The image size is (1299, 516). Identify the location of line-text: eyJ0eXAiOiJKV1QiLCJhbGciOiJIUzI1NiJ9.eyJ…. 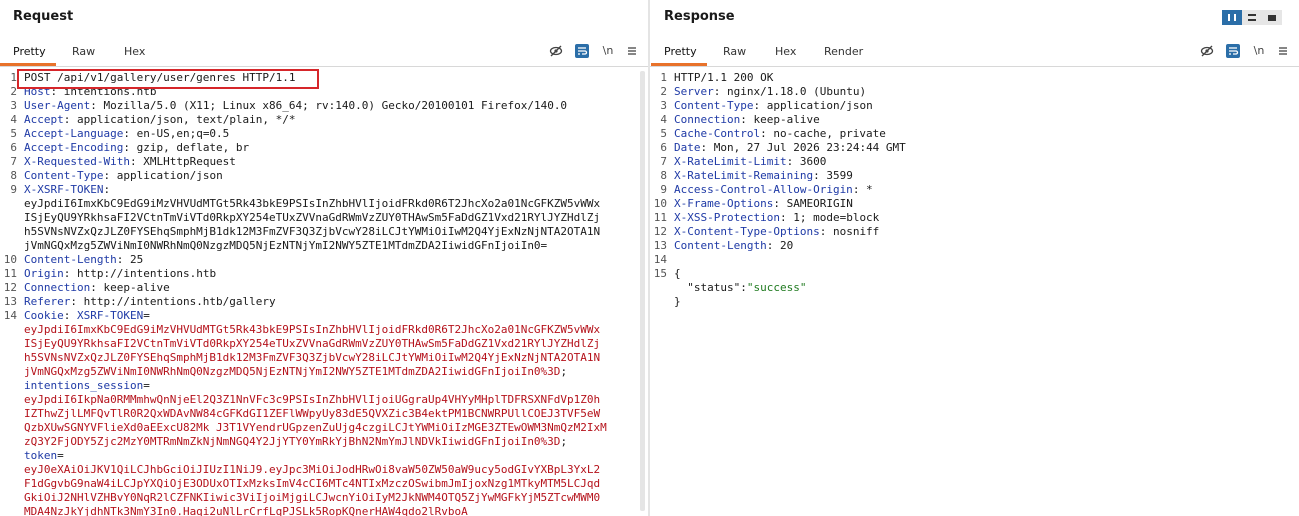
(336, 470).